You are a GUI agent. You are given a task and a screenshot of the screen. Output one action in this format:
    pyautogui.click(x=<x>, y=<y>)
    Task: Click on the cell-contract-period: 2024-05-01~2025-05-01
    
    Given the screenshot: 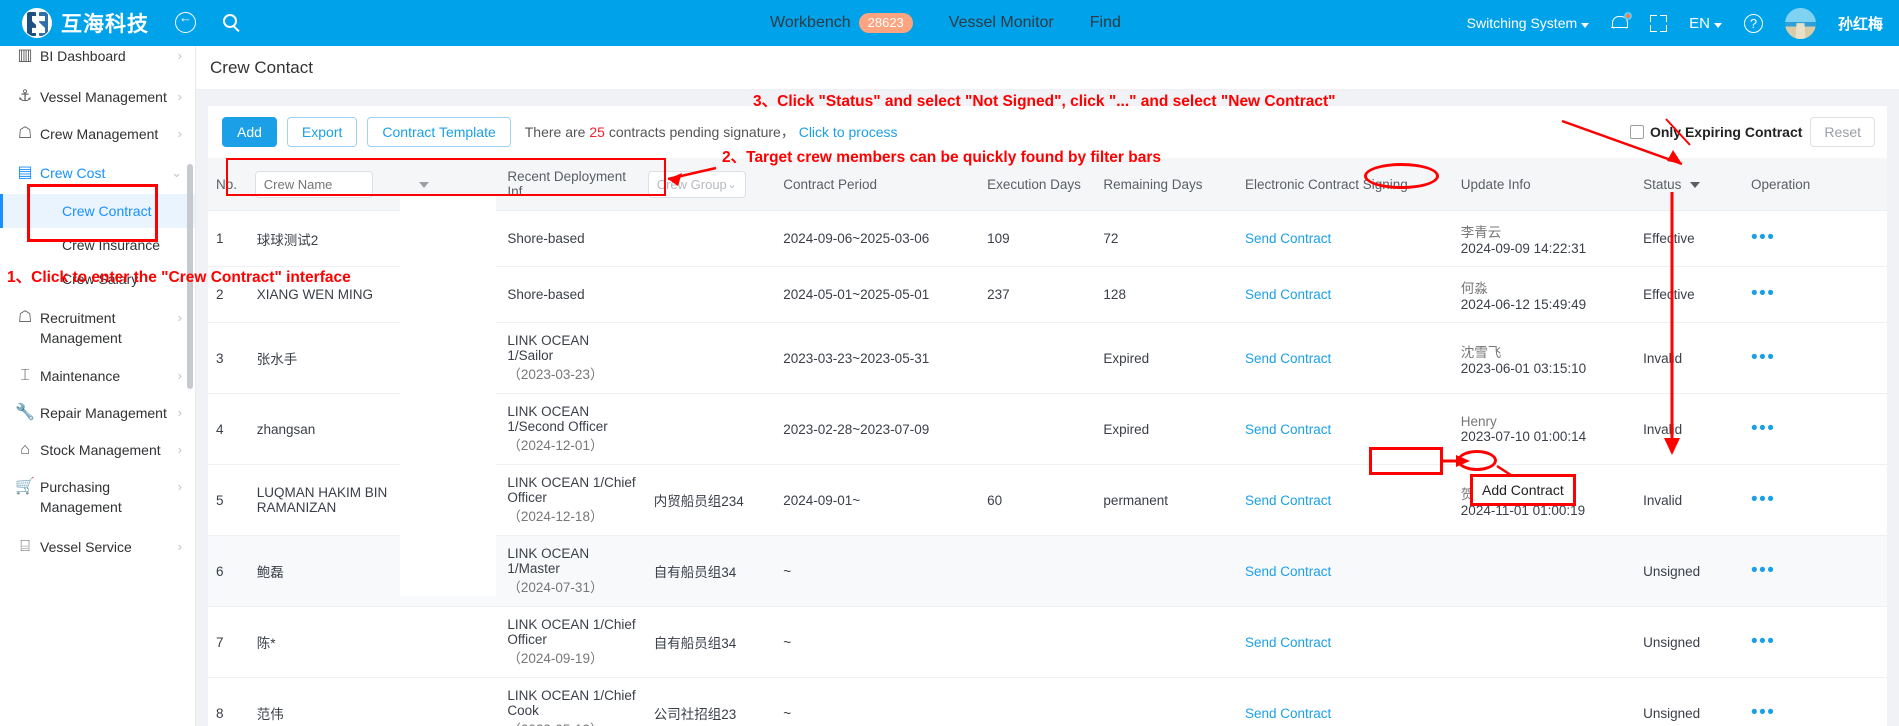 What is the action you would take?
    pyautogui.click(x=877, y=294)
    